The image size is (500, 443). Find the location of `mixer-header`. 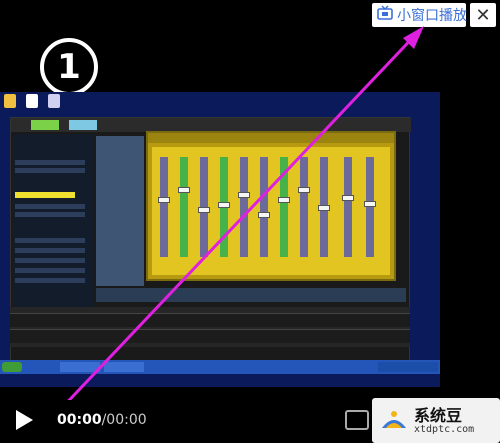

mixer-header is located at coordinates (271, 138).